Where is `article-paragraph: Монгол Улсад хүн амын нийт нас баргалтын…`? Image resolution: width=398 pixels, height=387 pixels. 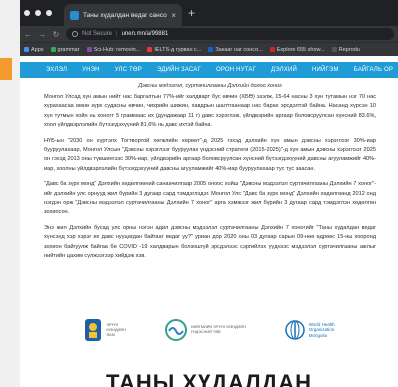
article-paragraph: Монгол Улсад хүн амын нийт нас баргалтын… is located at coordinates (210, 111).